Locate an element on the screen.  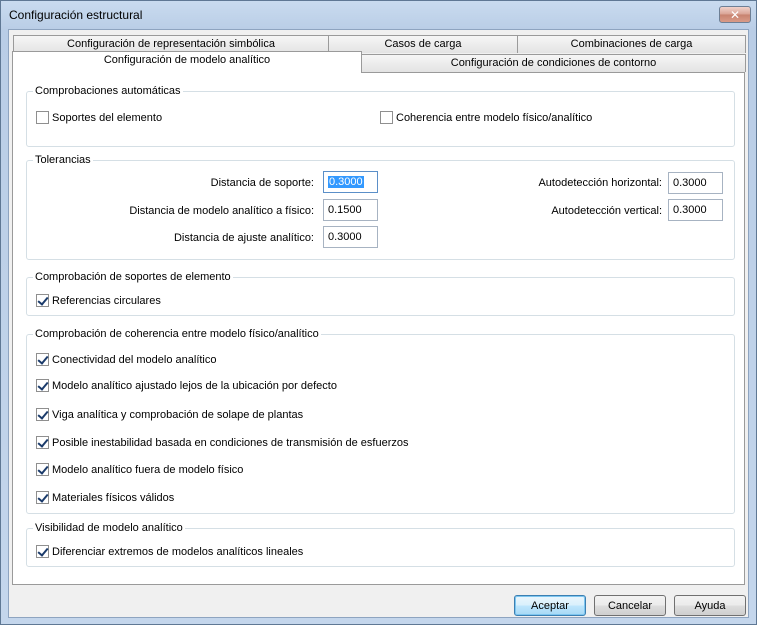
group-legend: Visibilidad de modelo analítico is located at coordinates (109, 528).